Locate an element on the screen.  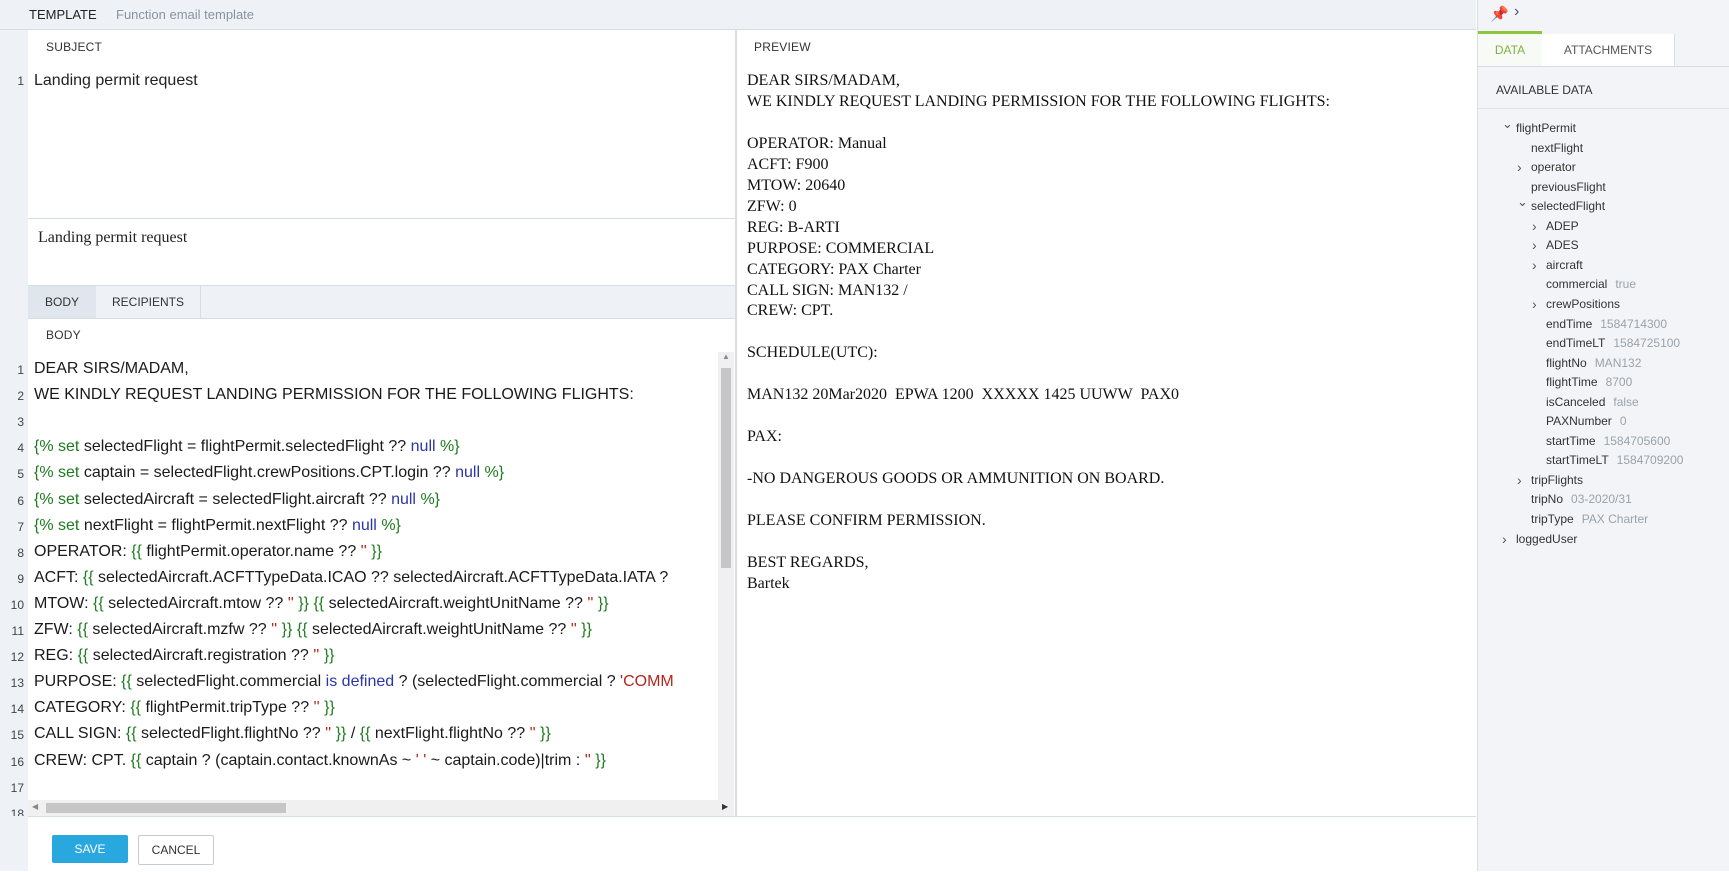
body-line-number: 12 is located at coordinates (17, 657).